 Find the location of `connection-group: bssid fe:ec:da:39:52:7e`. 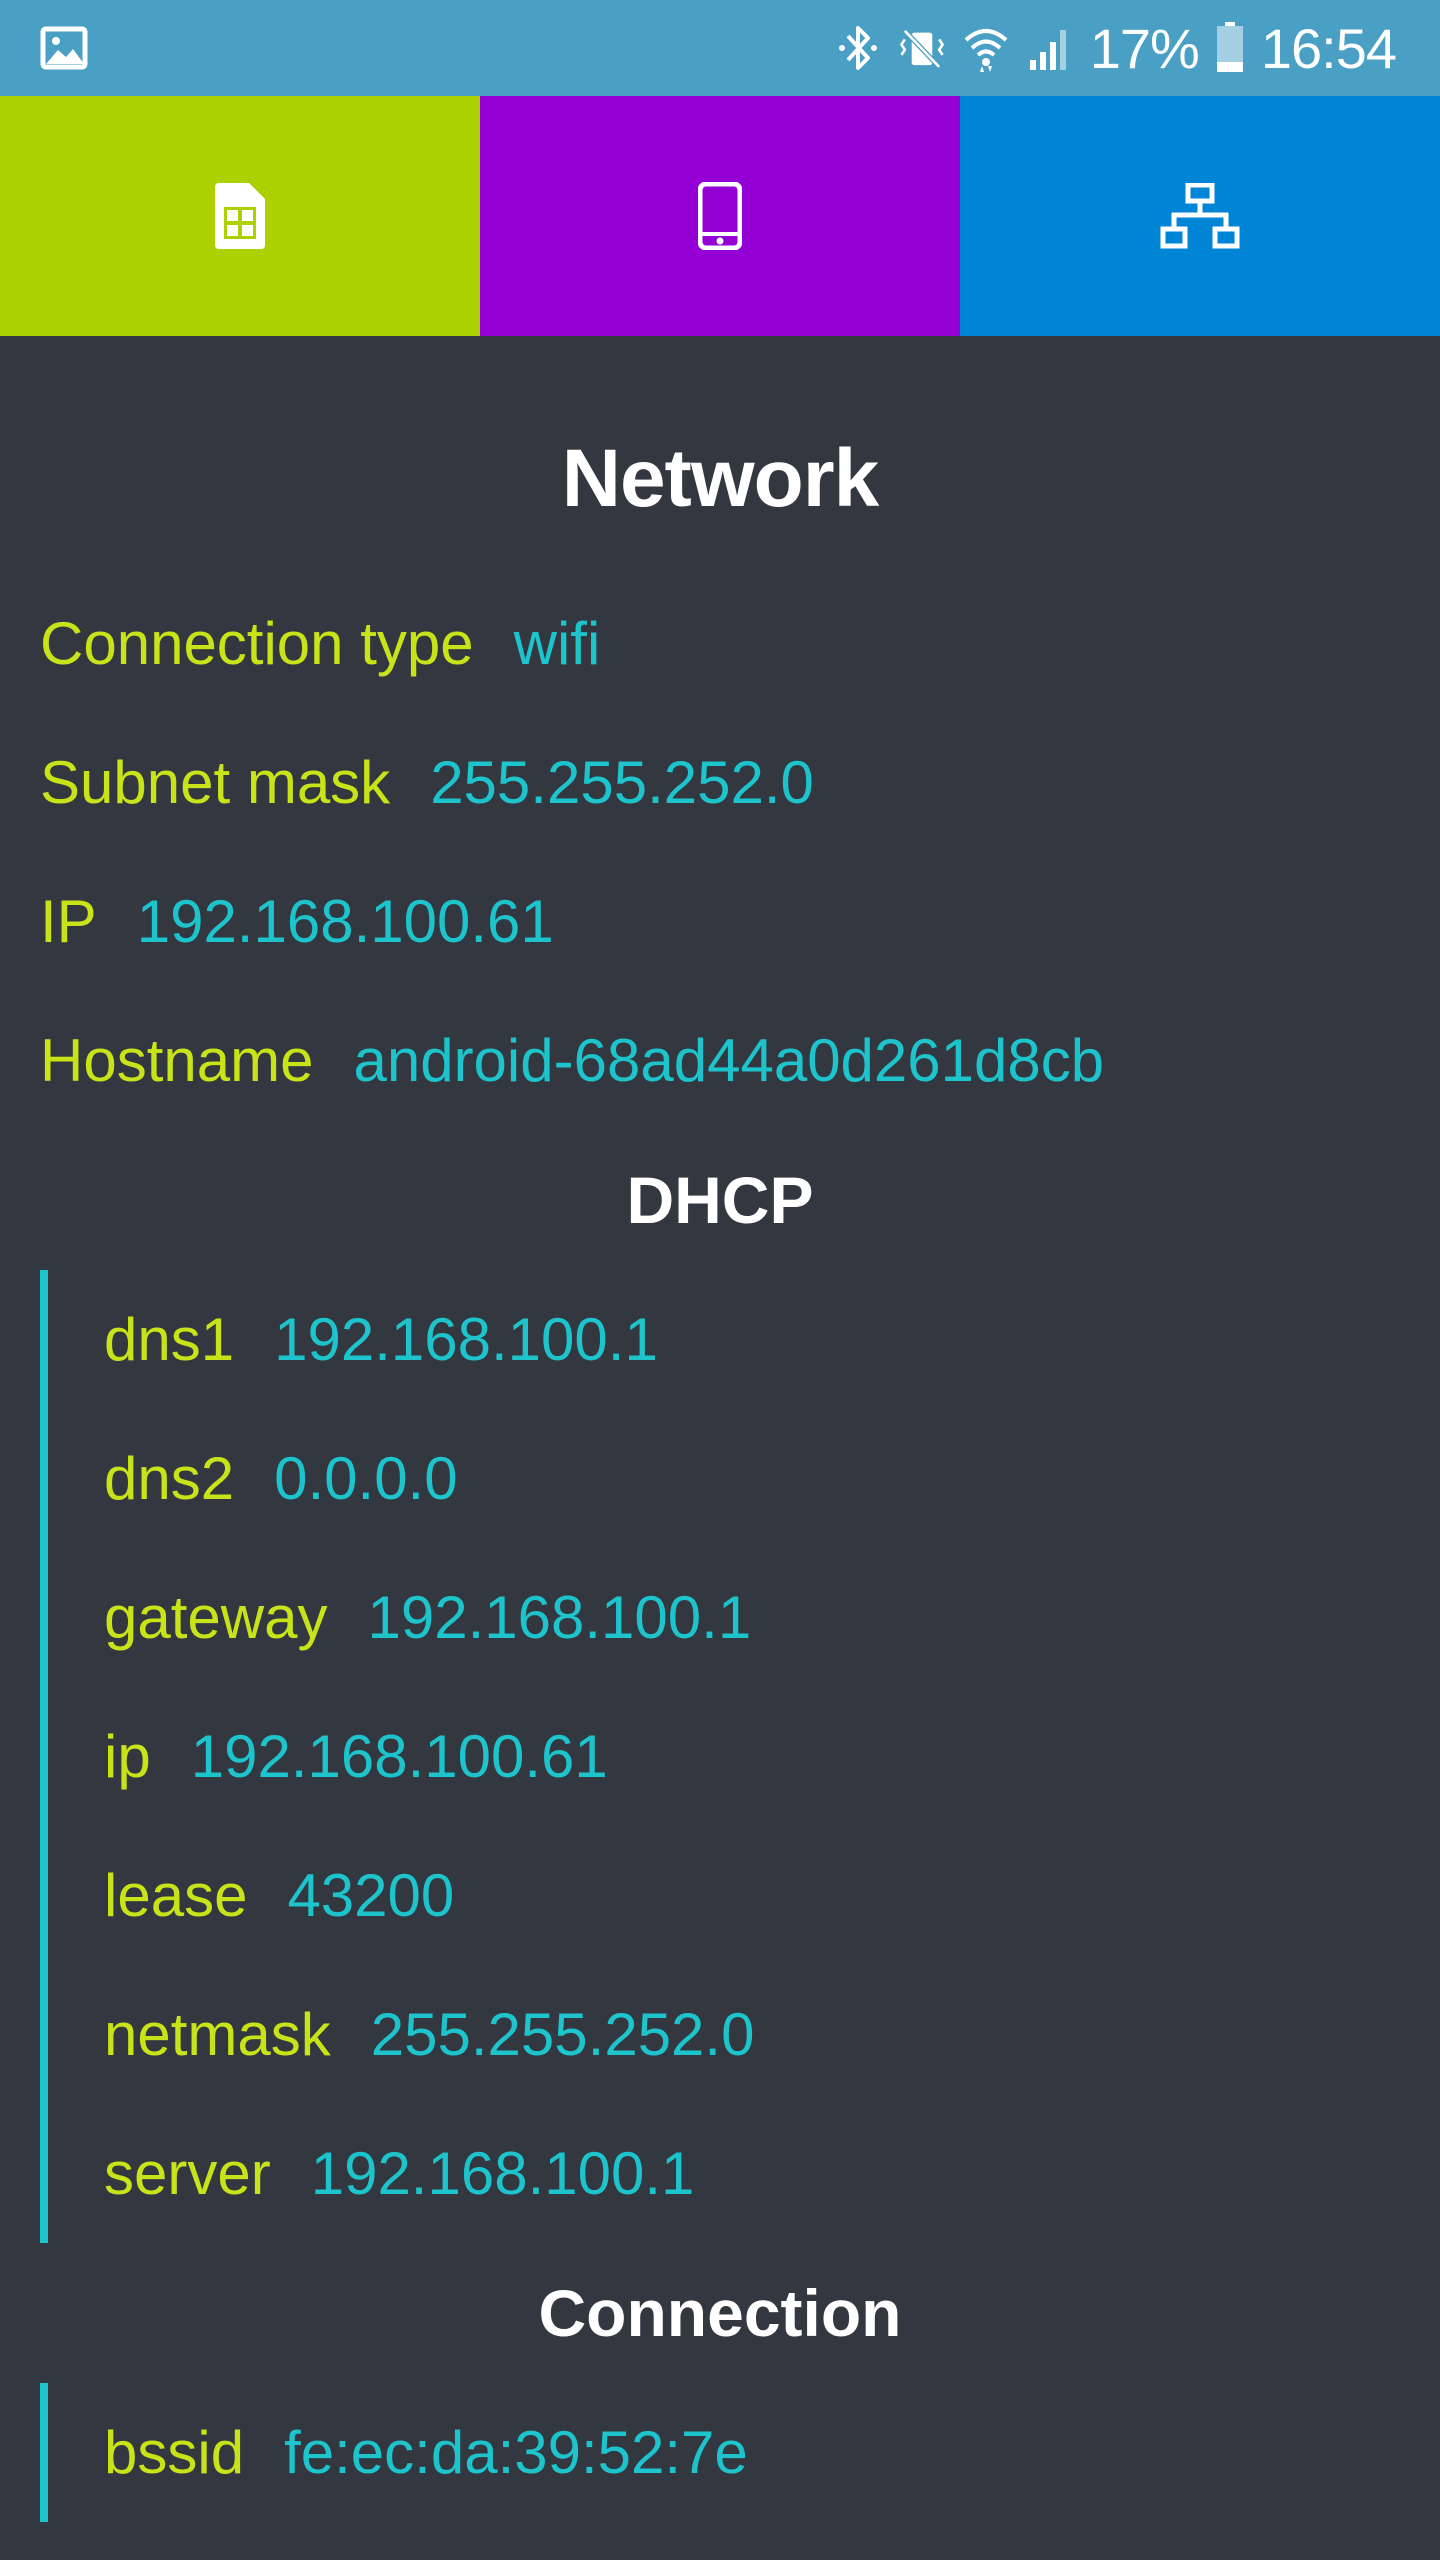

connection-group: bssid fe:ec:da:39:52:7e is located at coordinates (740, 2452).